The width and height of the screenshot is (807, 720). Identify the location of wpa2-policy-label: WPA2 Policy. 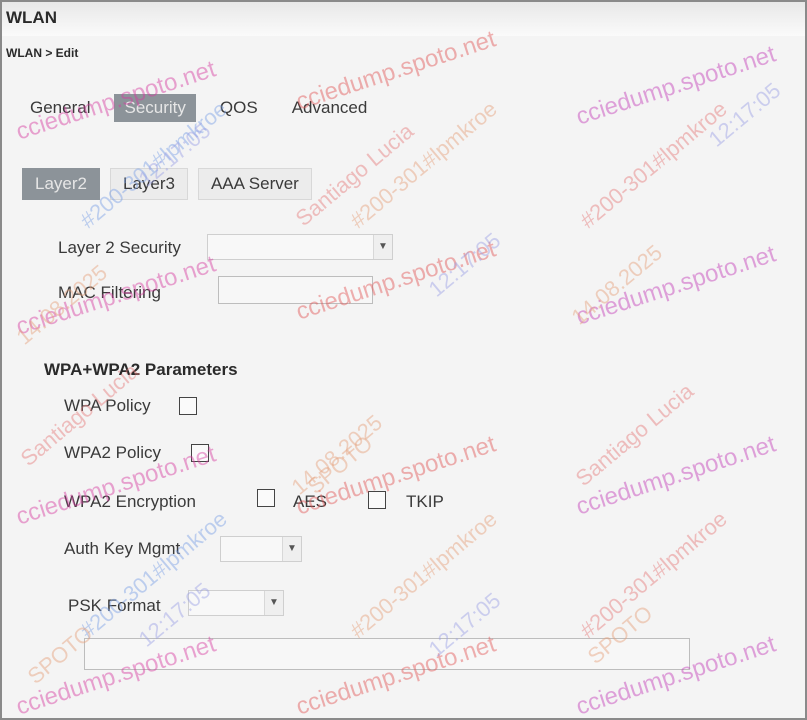
(112, 452).